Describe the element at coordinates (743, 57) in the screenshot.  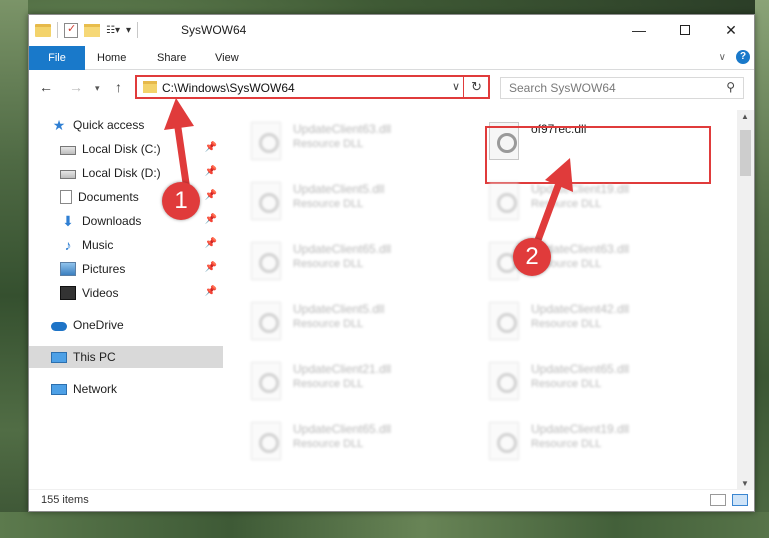
I see `help-icon: ?` at that location.